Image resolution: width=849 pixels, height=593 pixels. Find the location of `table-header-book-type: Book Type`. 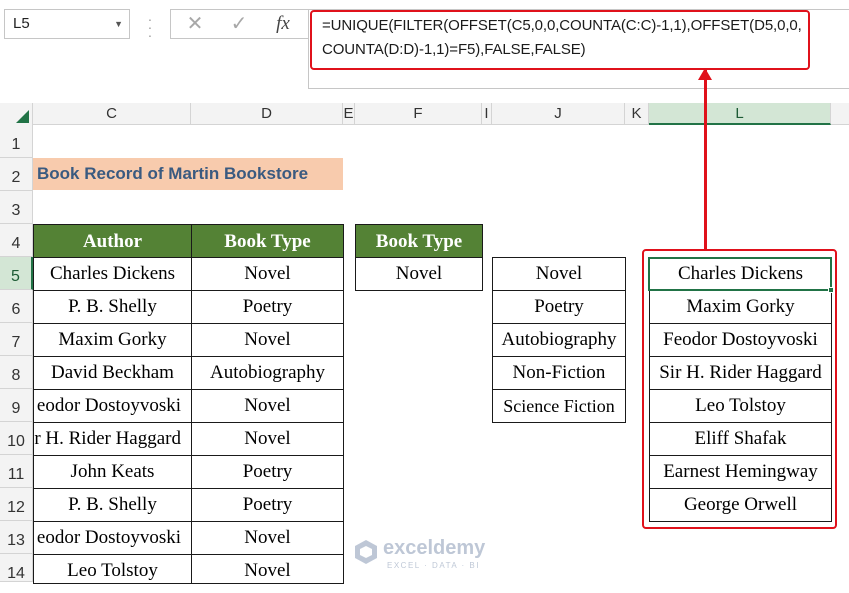

table-header-book-type: Book Type is located at coordinates (267, 241).